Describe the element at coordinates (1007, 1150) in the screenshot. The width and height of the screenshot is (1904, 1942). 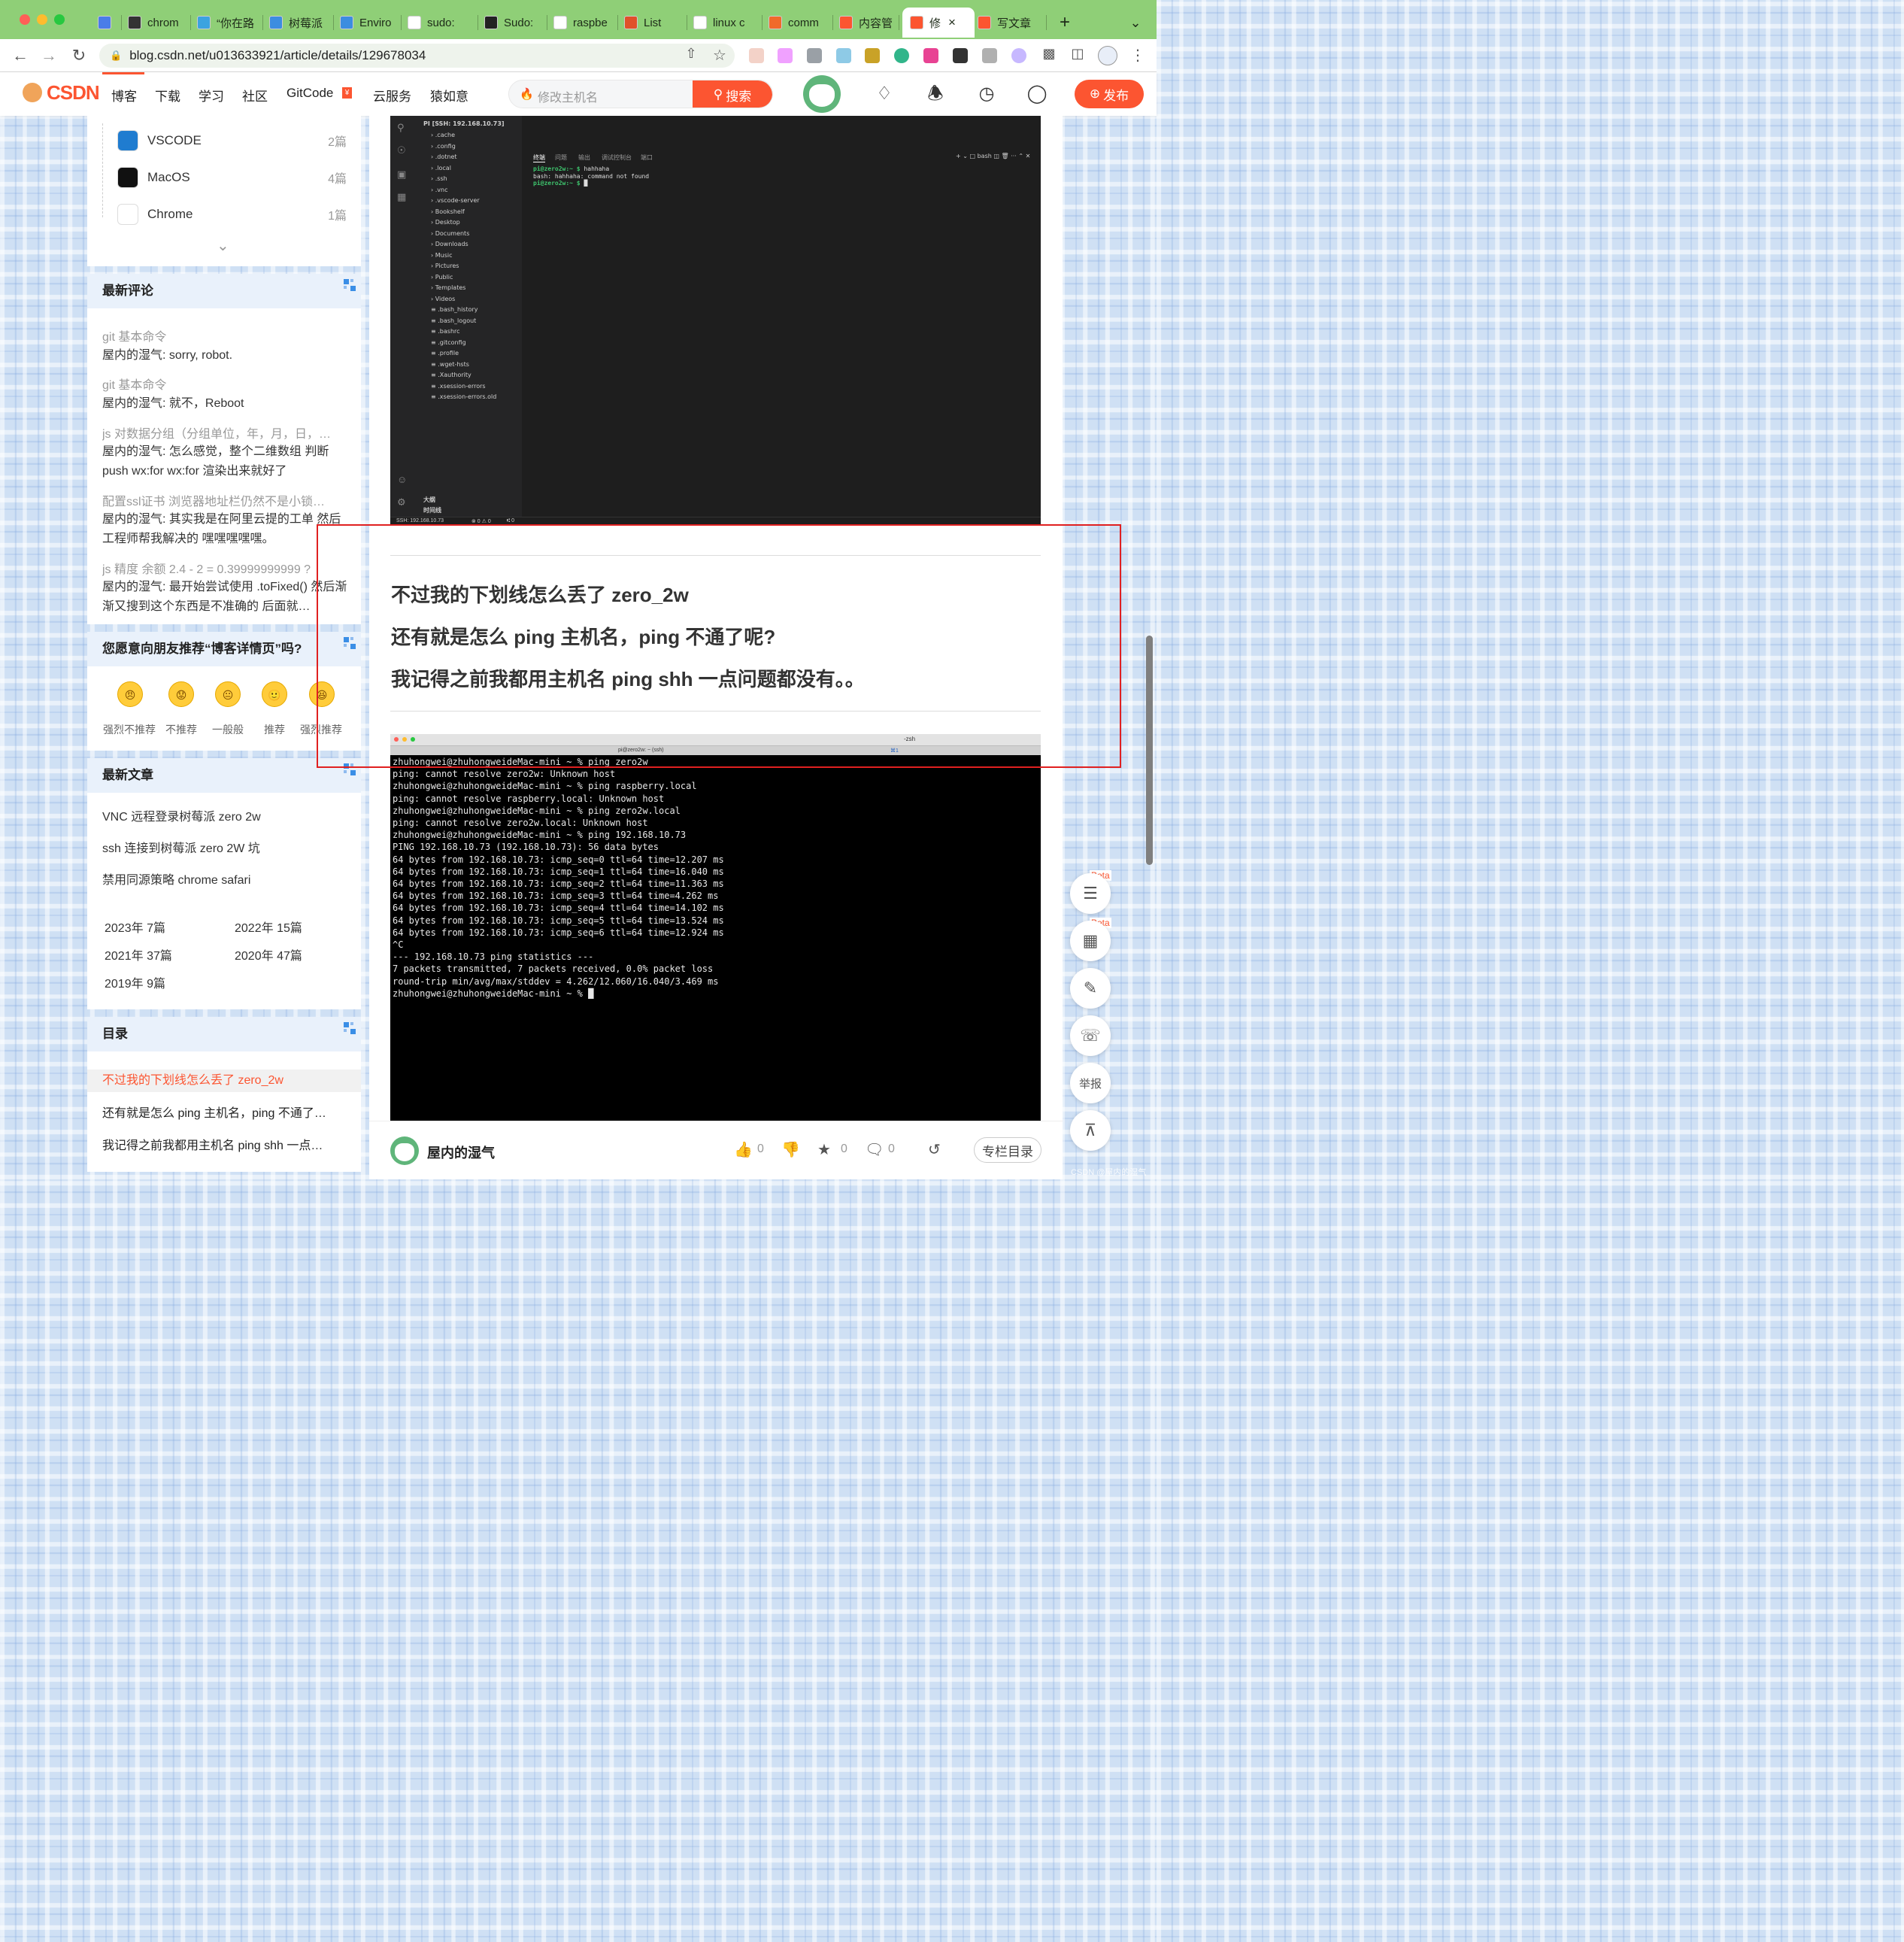
I see `column-toc-button: 专栏目录` at that location.